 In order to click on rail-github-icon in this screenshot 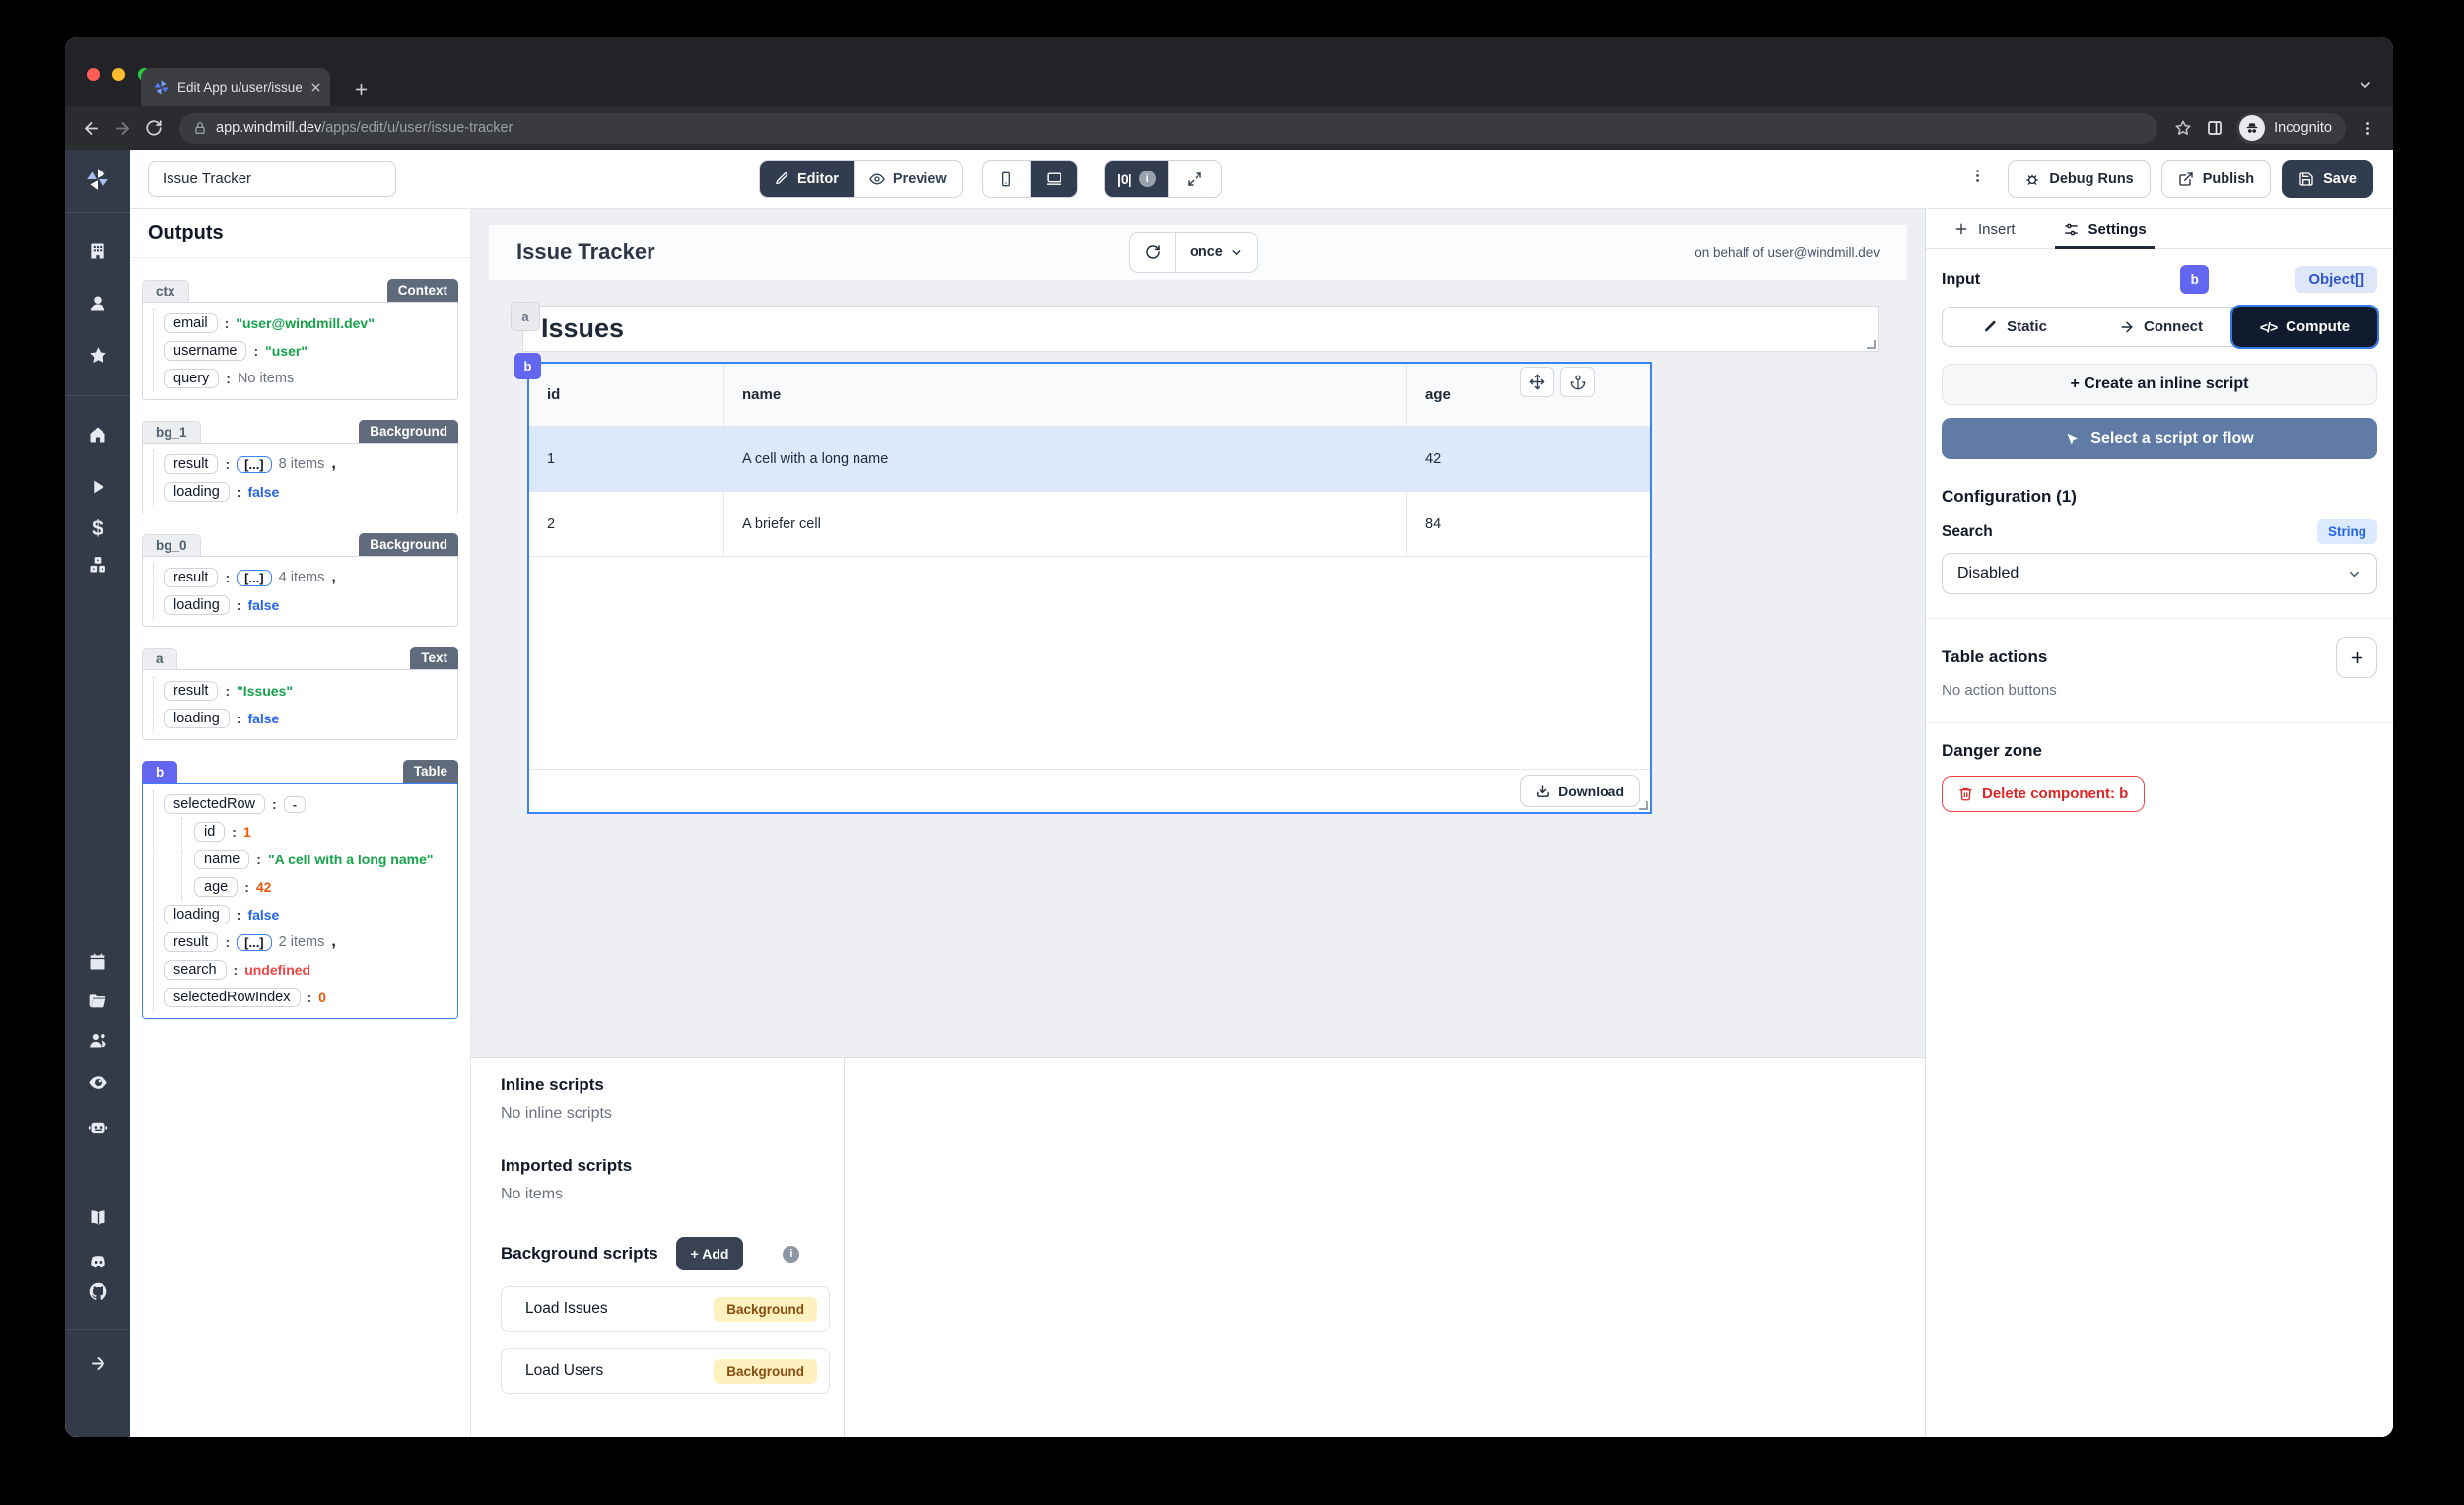, I will do `click(97, 1291)`.